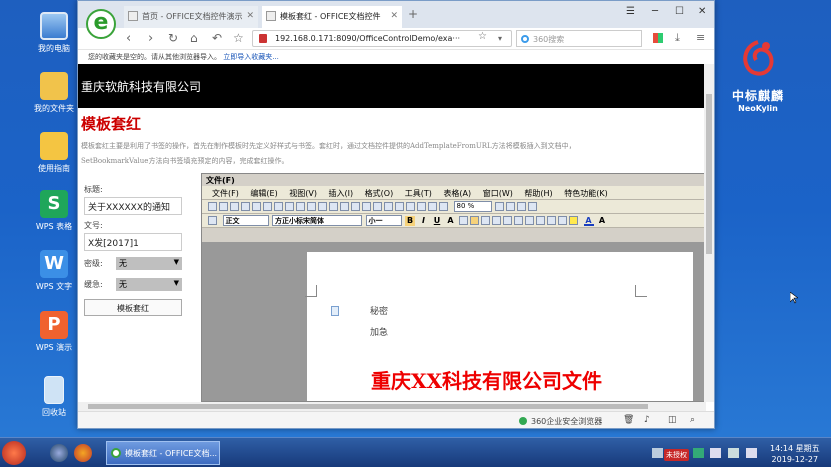 This screenshot has width=831, height=467. What do you see at coordinates (355, 206) in the screenshot?
I see `redo-icon` at bounding box center [355, 206].